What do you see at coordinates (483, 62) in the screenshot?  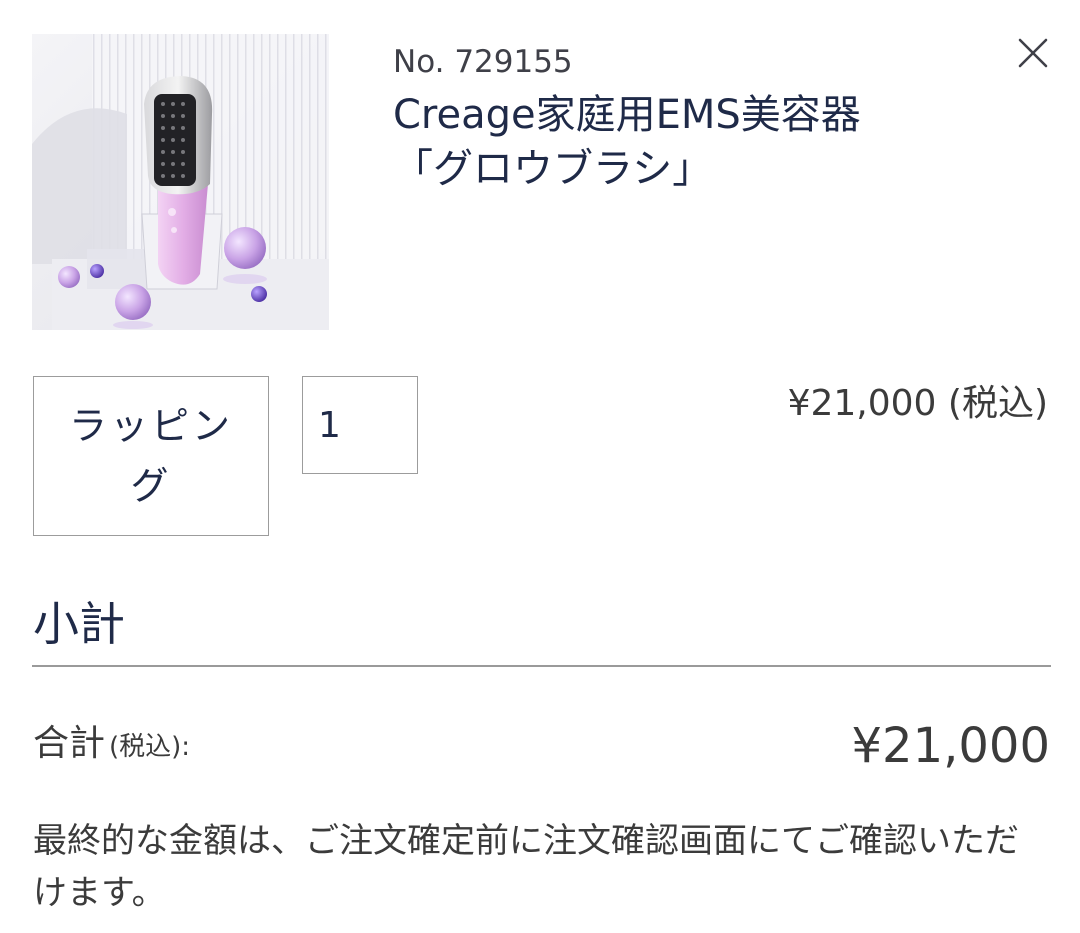 I see `product-number: No. 729155` at bounding box center [483, 62].